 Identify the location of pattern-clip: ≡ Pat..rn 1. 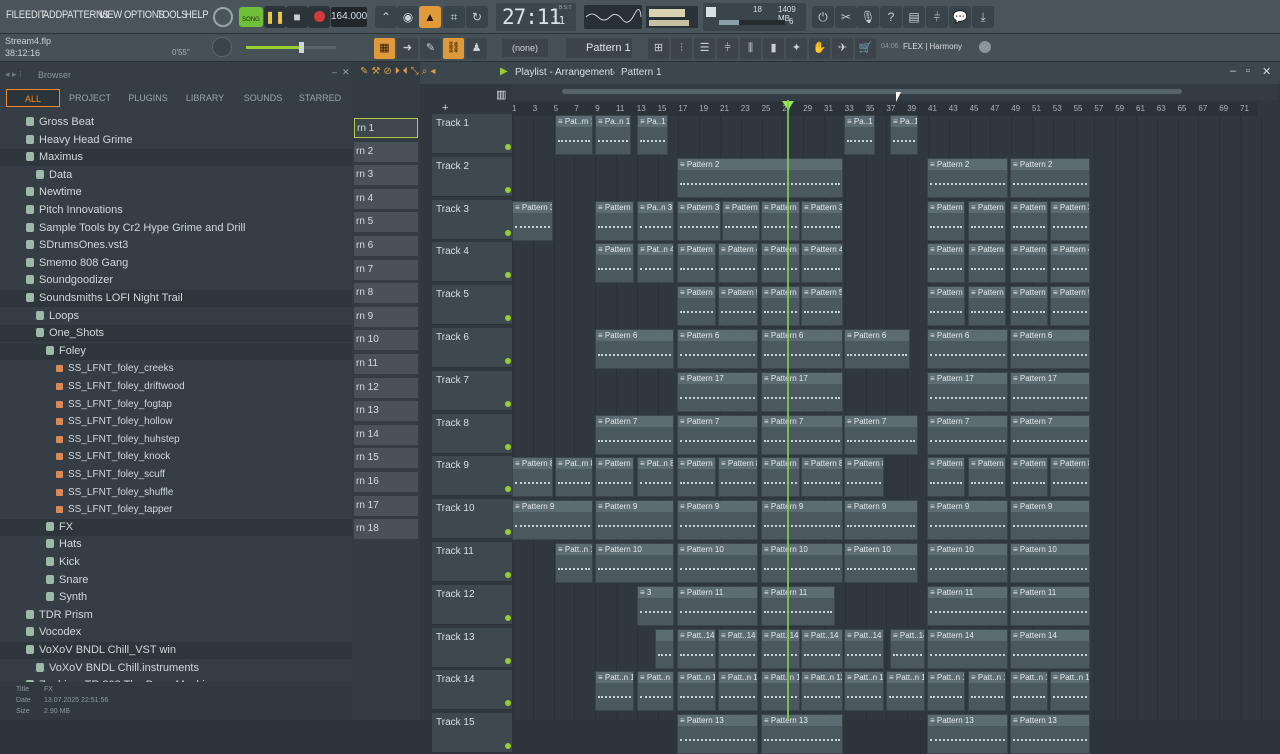
(574, 135).